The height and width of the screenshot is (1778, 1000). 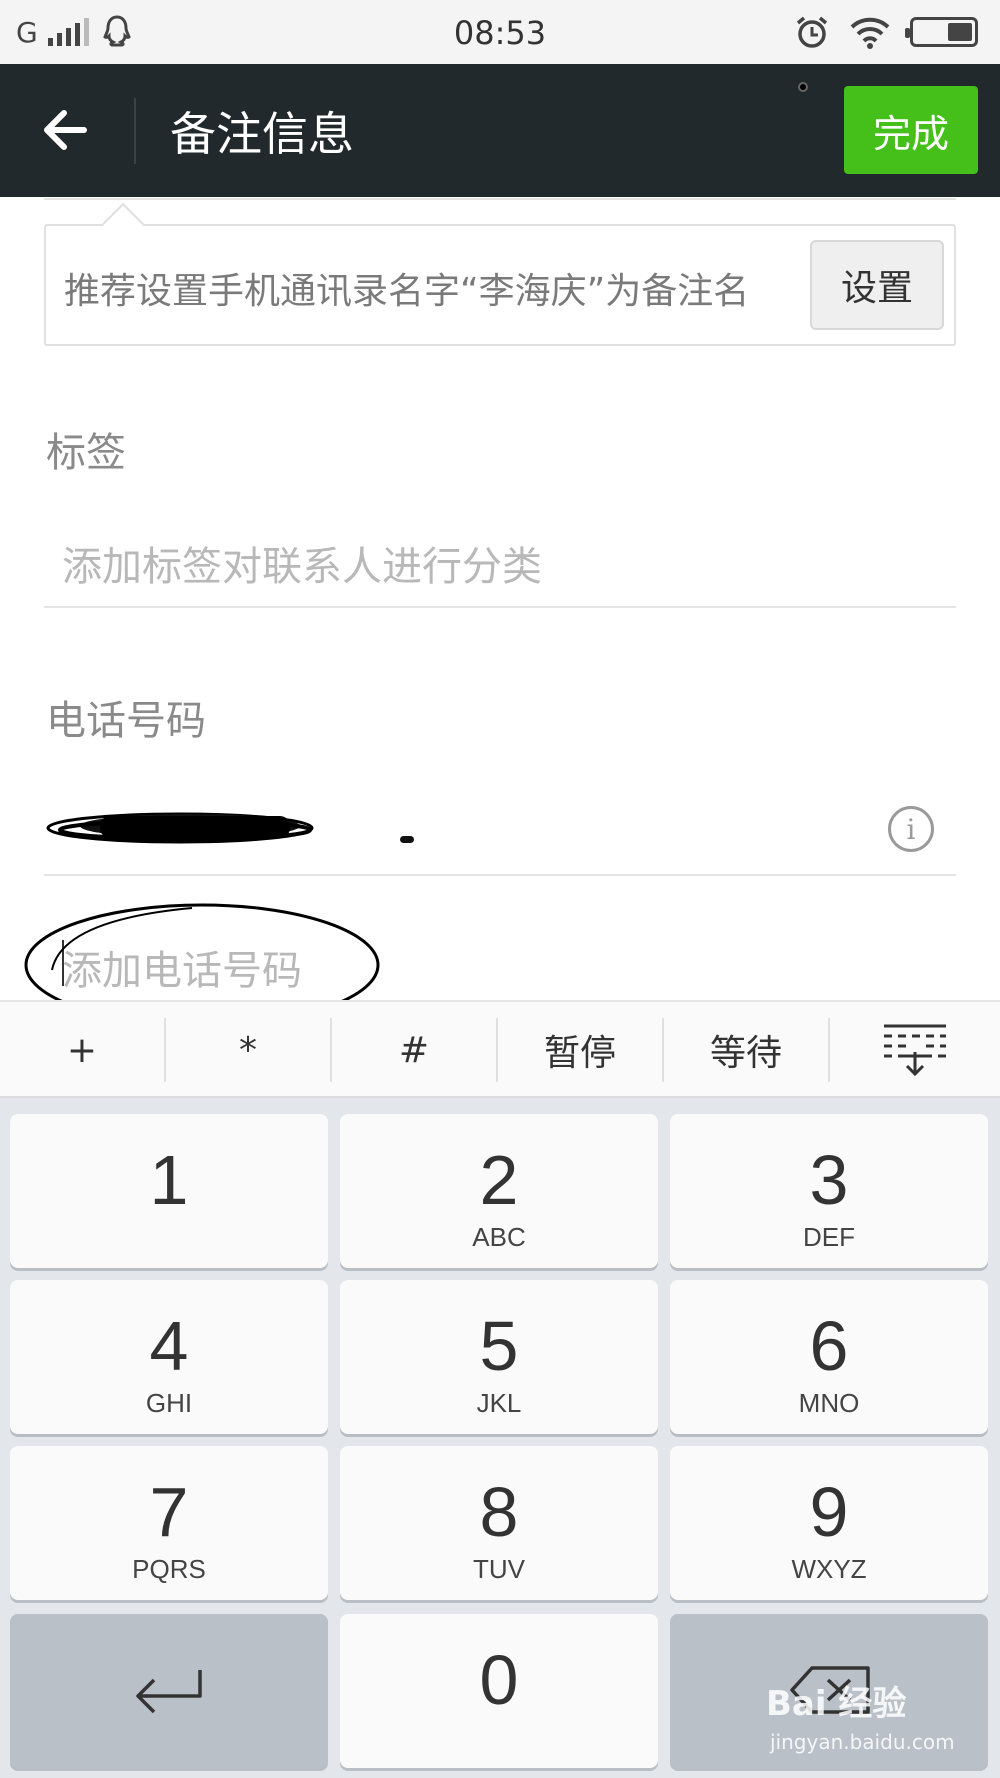 I want to click on key-3: 3 DEF, so click(x=829, y=1191).